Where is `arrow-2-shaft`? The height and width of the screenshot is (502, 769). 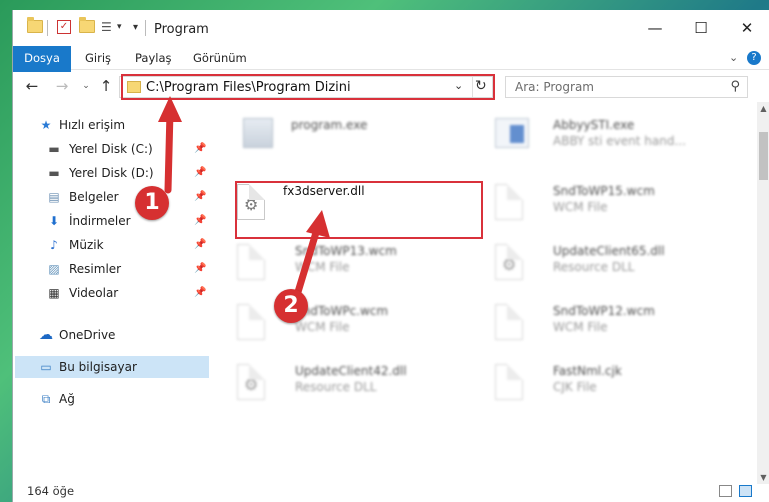 arrow-2-shaft is located at coordinates (308, 259).